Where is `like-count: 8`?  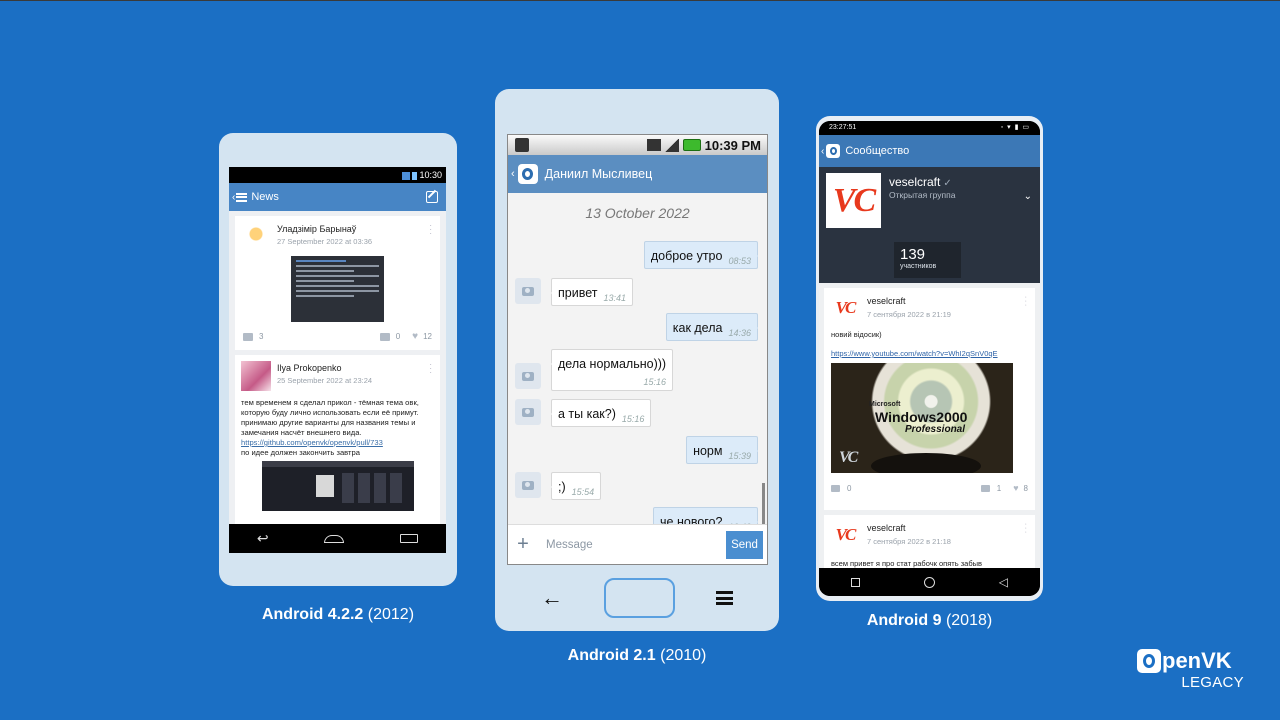
like-count: 8 is located at coordinates (1025, 488).